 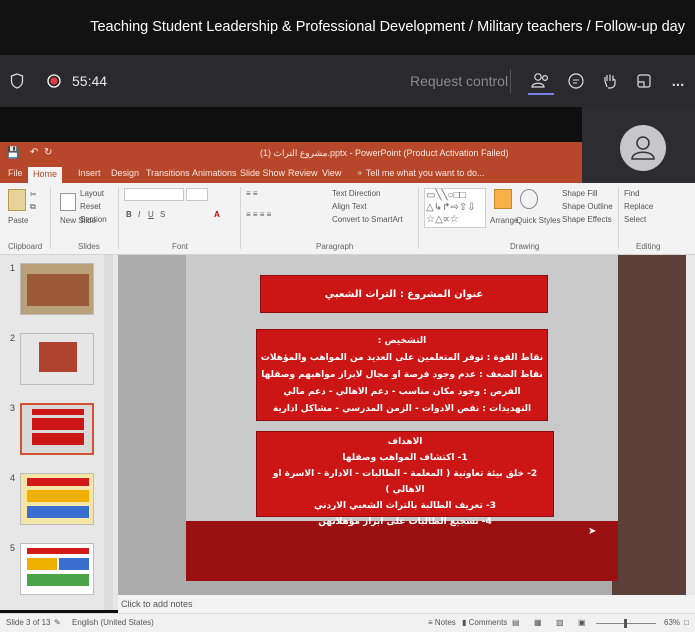 I want to click on tab-insert: Insert, so click(x=89, y=173).